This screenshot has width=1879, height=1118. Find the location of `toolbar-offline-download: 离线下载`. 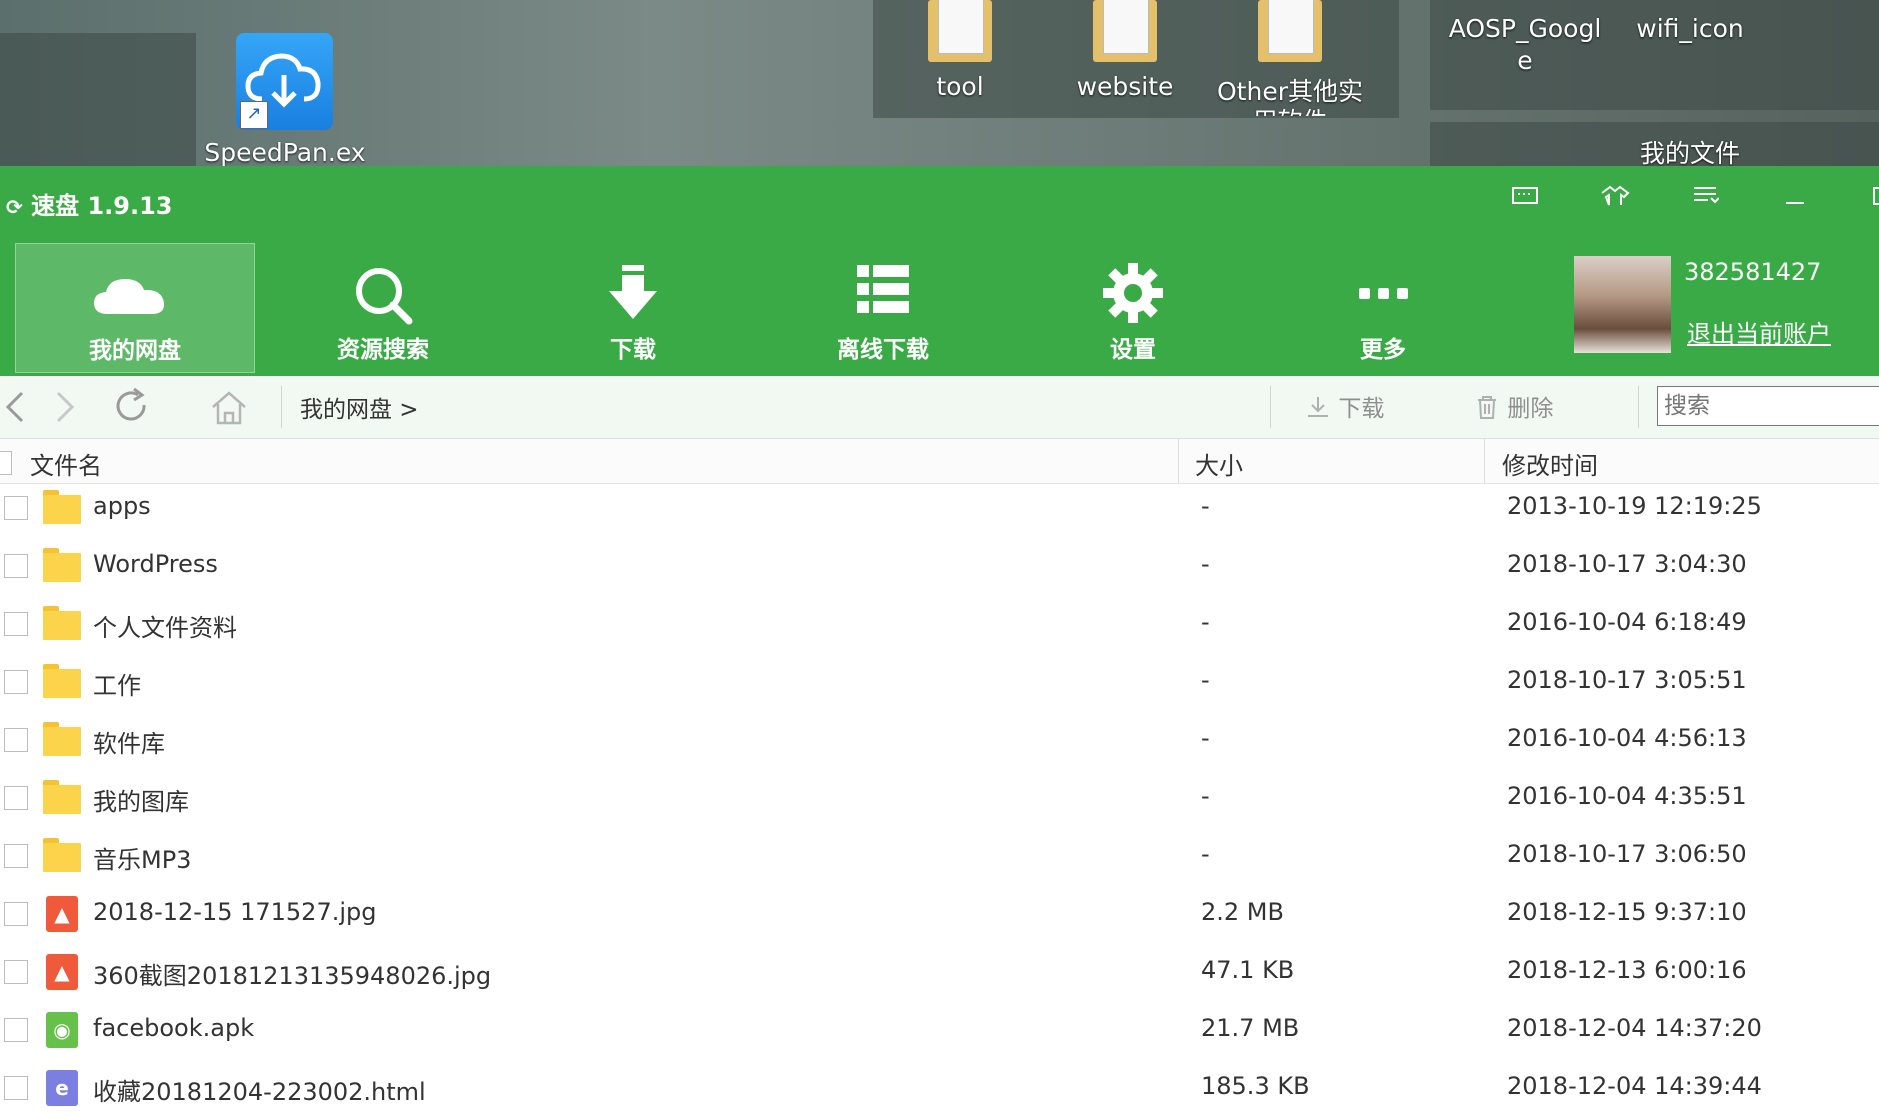

toolbar-offline-download: 离线下载 is located at coordinates (883, 308).